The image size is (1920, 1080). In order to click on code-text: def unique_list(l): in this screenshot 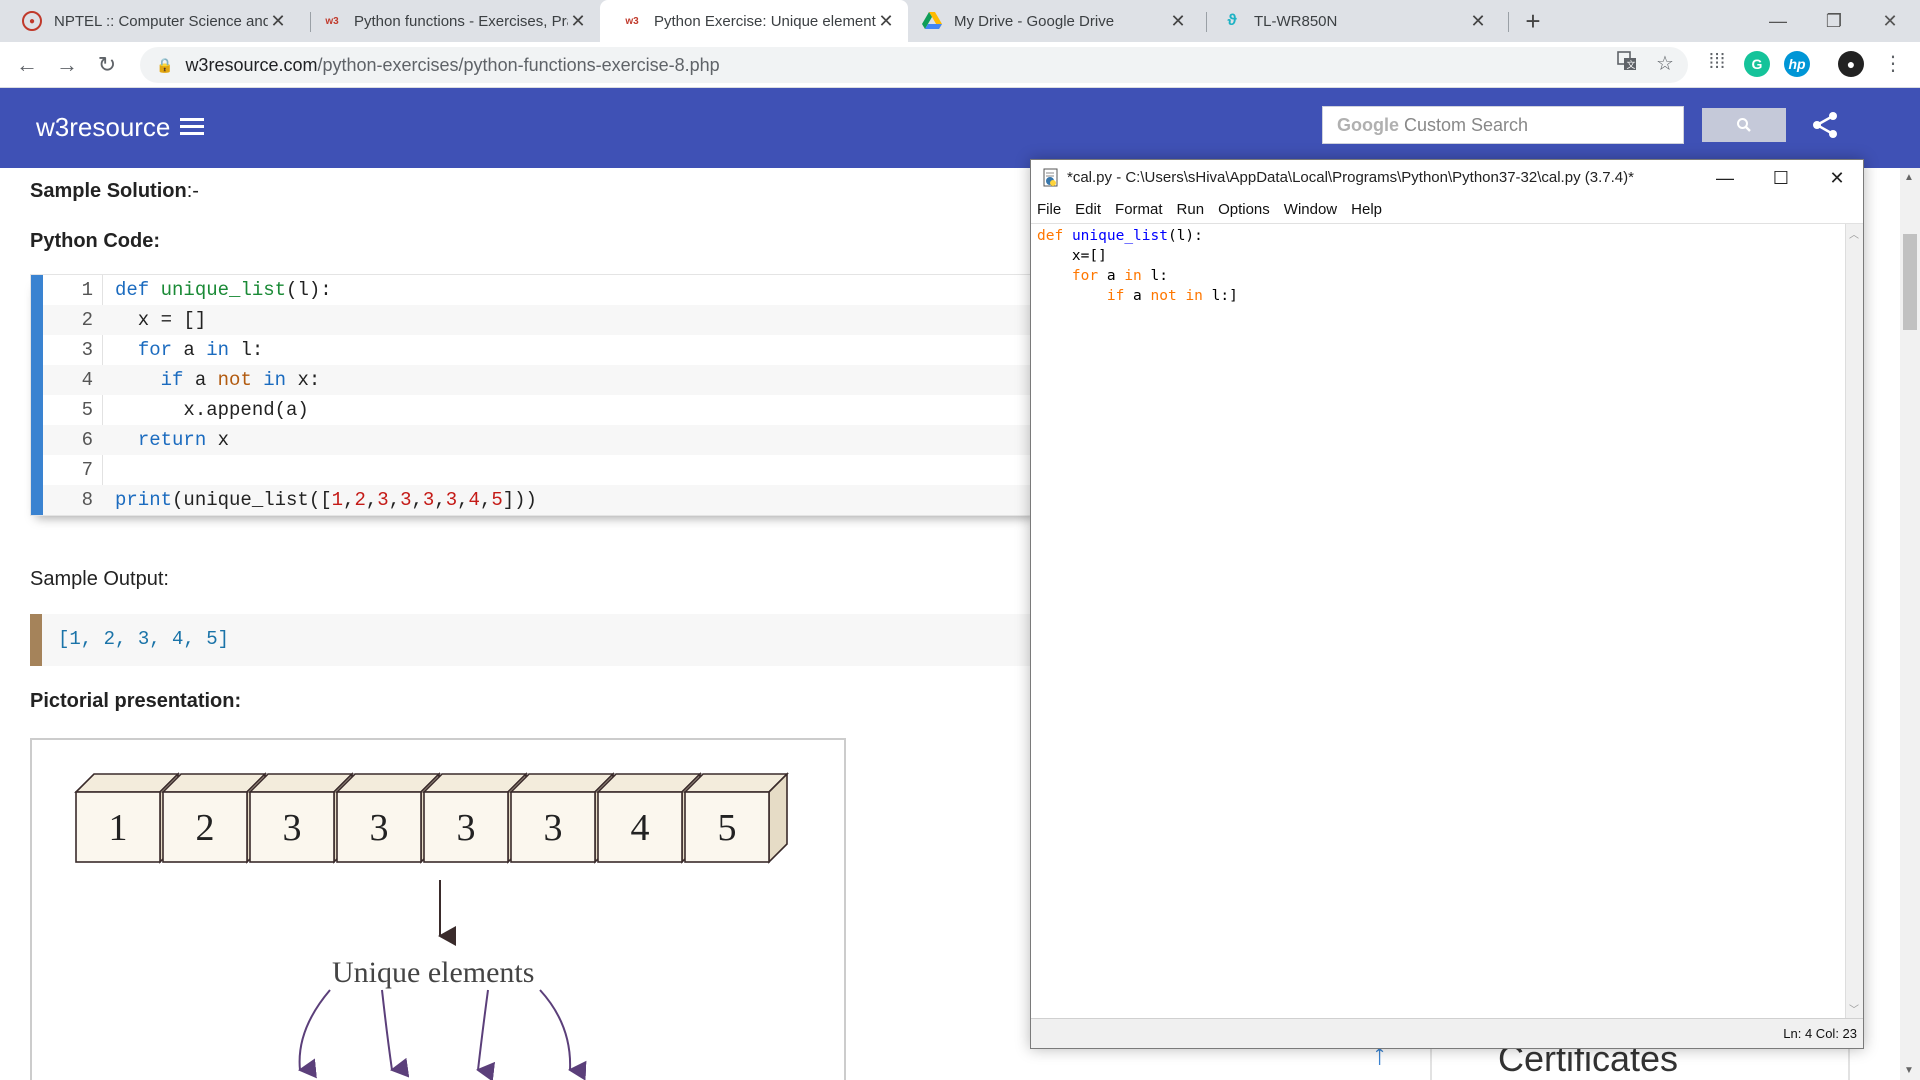, I will do `click(223, 290)`.